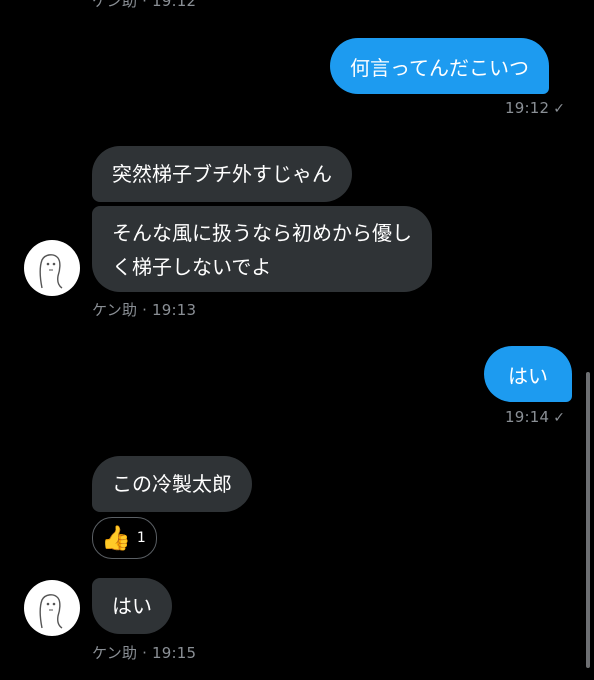 This screenshot has height=680, width=594. What do you see at coordinates (535, 108) in the screenshot?
I see `message-timestamp: 19:12 ✓` at bounding box center [535, 108].